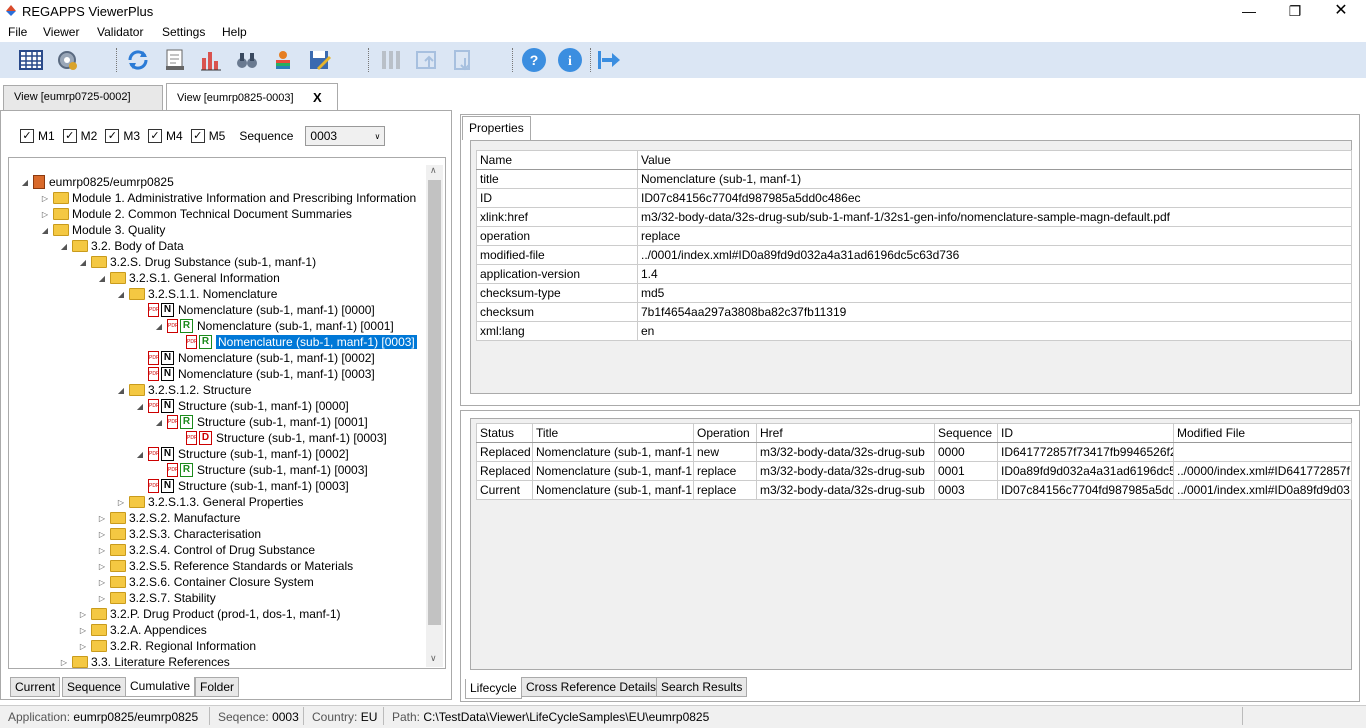 The height and width of the screenshot is (728, 1366). Describe the element at coordinates (914, 331) in the screenshot. I see `property-row: xml:lang en` at that location.